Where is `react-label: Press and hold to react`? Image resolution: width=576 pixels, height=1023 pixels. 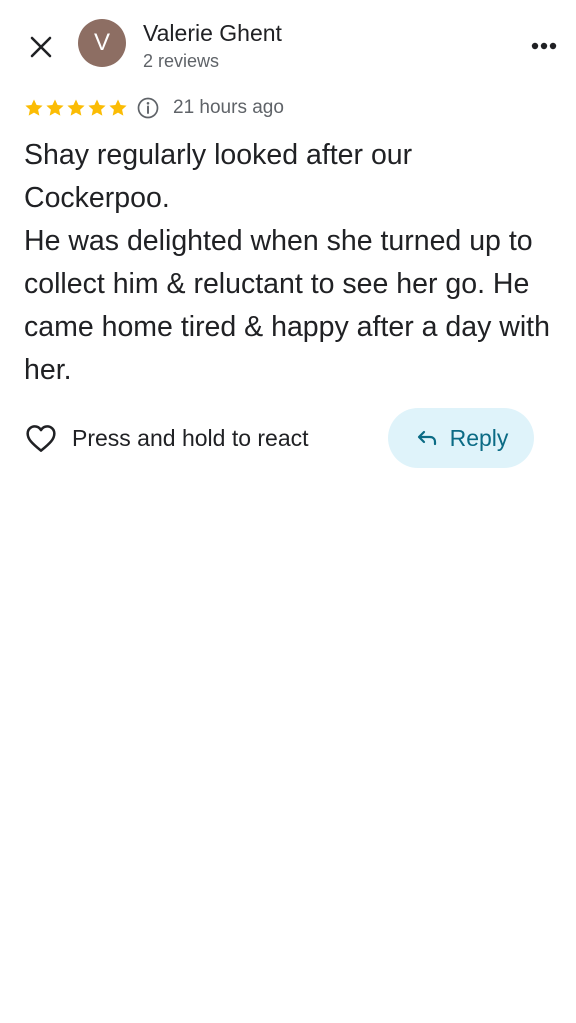
react-label: Press and hold to react is located at coordinates (190, 437).